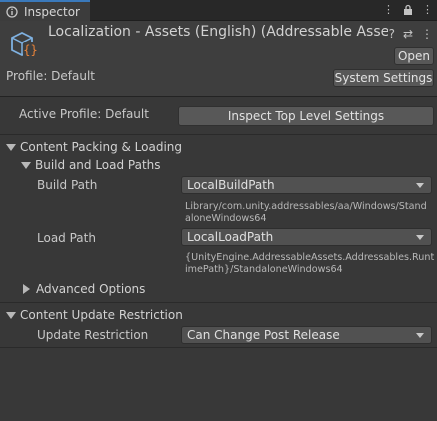 Image resolution: width=437 pixels, height=421 pixels. I want to click on menu-icon: ⋮, so click(427, 9).